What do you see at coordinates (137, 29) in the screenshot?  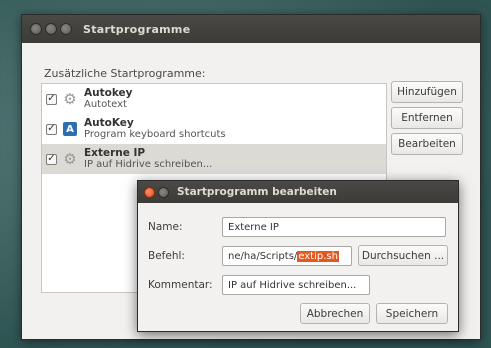 I see `window-title: Startprogramme` at bounding box center [137, 29].